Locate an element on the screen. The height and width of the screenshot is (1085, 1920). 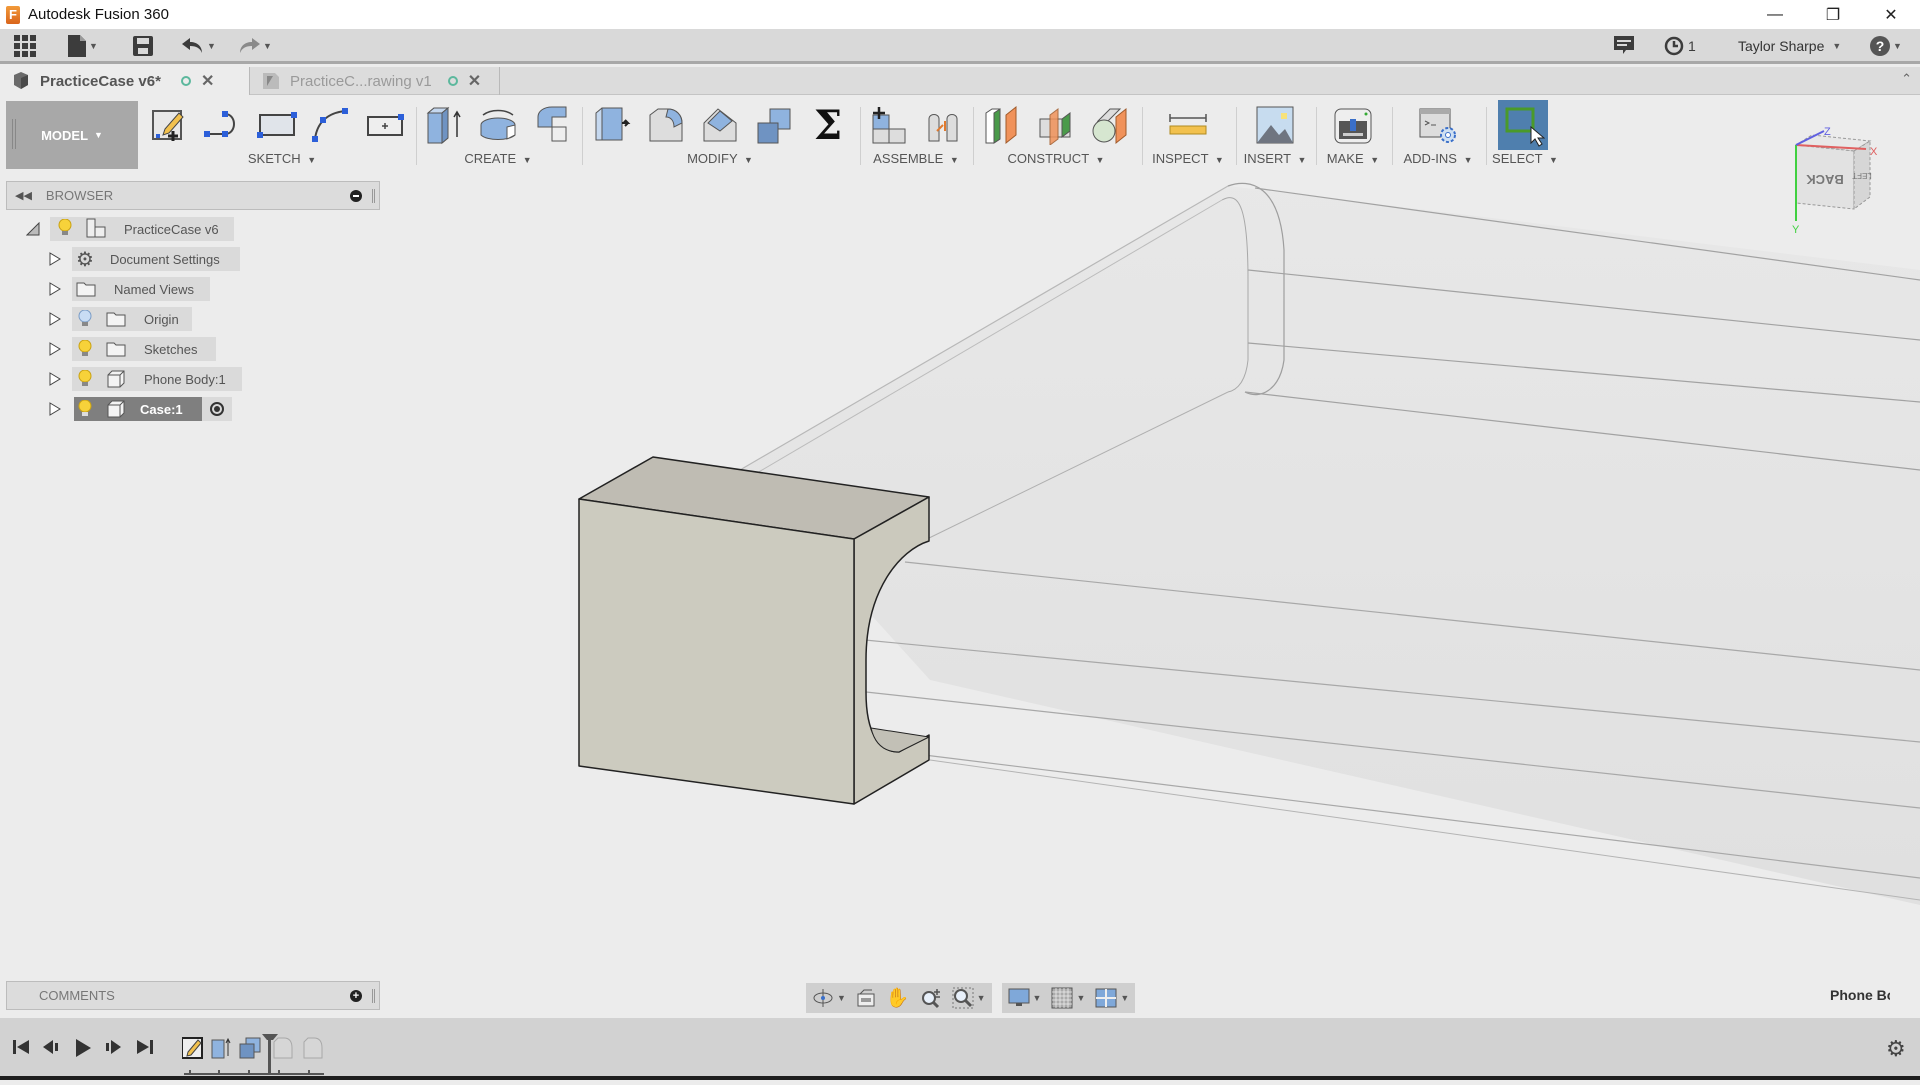
scripts-addins-button is located at coordinates (1438, 125).